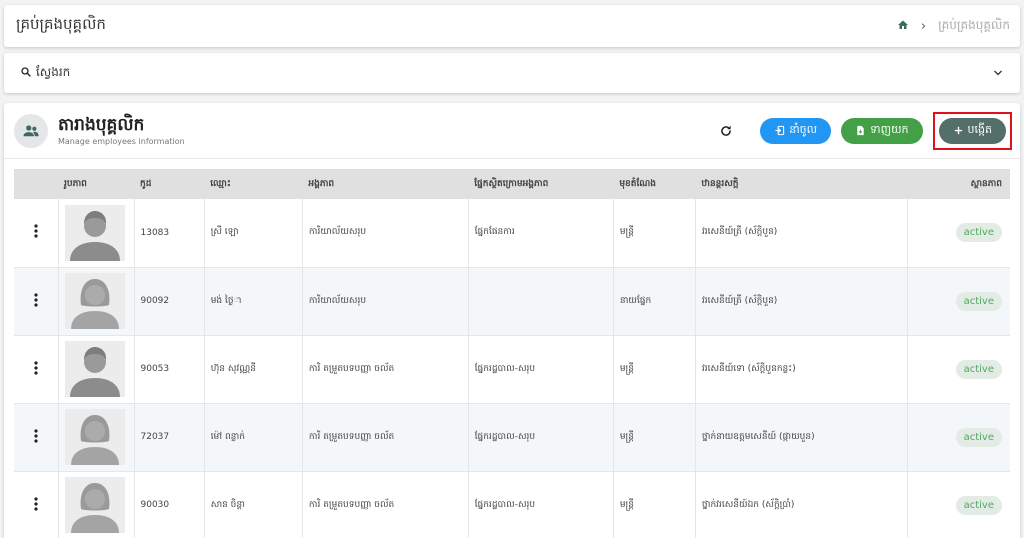  I want to click on column-actions, so click(36, 184).